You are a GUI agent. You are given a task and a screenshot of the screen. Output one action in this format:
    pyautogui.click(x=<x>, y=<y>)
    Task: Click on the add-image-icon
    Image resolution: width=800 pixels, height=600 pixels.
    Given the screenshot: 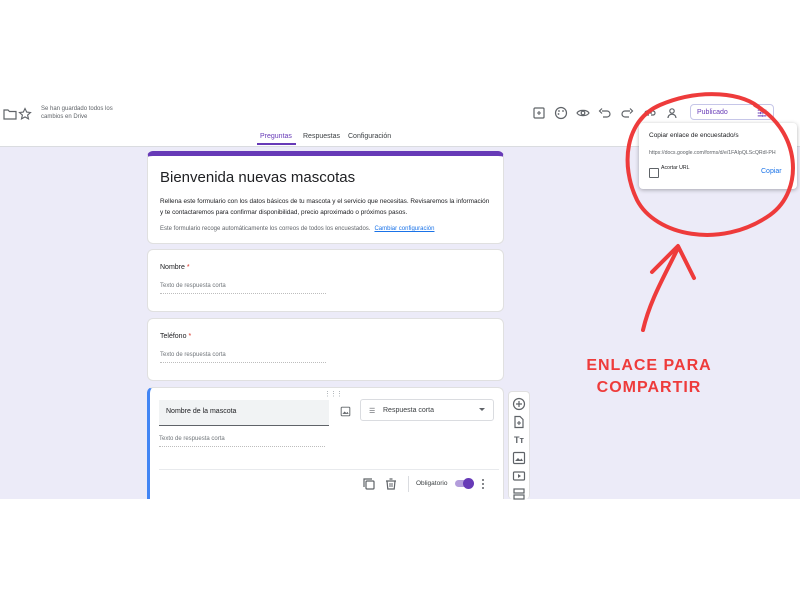 What is the action you would take?
    pyautogui.click(x=519, y=458)
    